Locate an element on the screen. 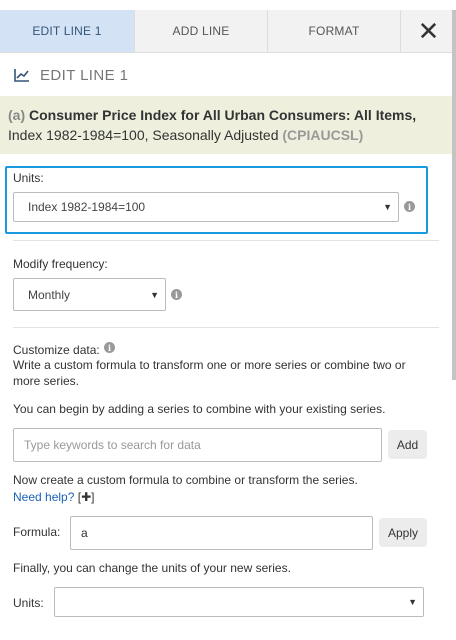  need-help-link: Need help? is located at coordinates (43, 497).